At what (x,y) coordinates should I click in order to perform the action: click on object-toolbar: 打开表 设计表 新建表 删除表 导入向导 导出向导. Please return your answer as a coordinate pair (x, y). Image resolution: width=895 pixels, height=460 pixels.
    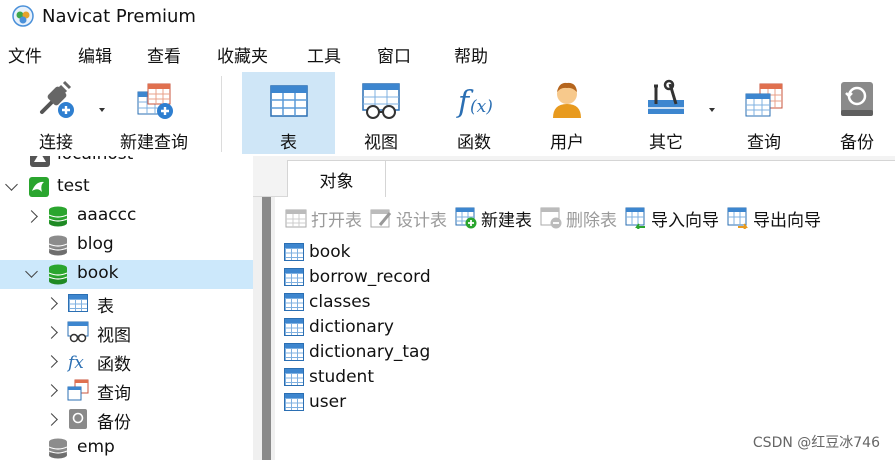
    Looking at the image, I should click on (557, 218).